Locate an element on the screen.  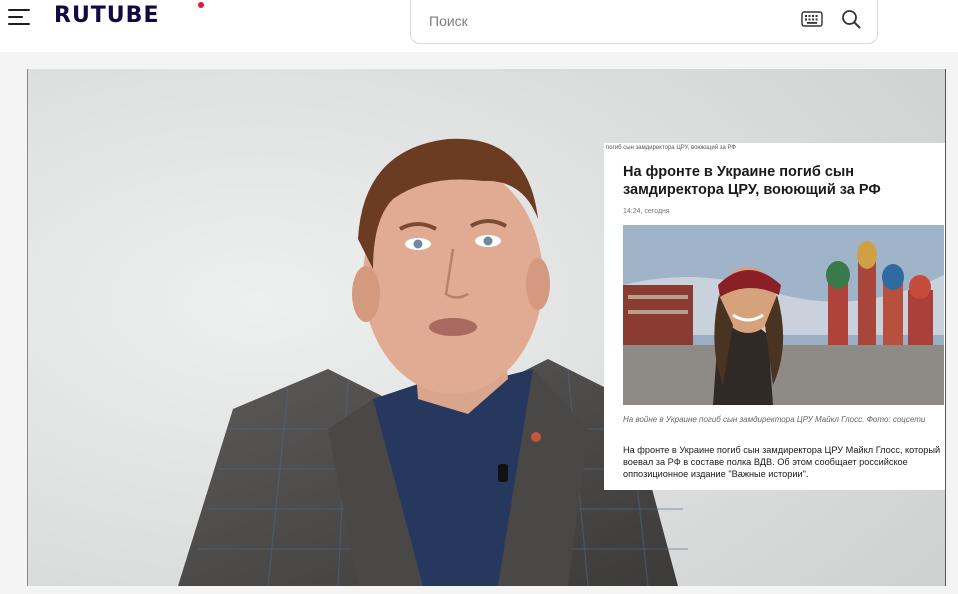
search-bar is located at coordinates (644, 22).